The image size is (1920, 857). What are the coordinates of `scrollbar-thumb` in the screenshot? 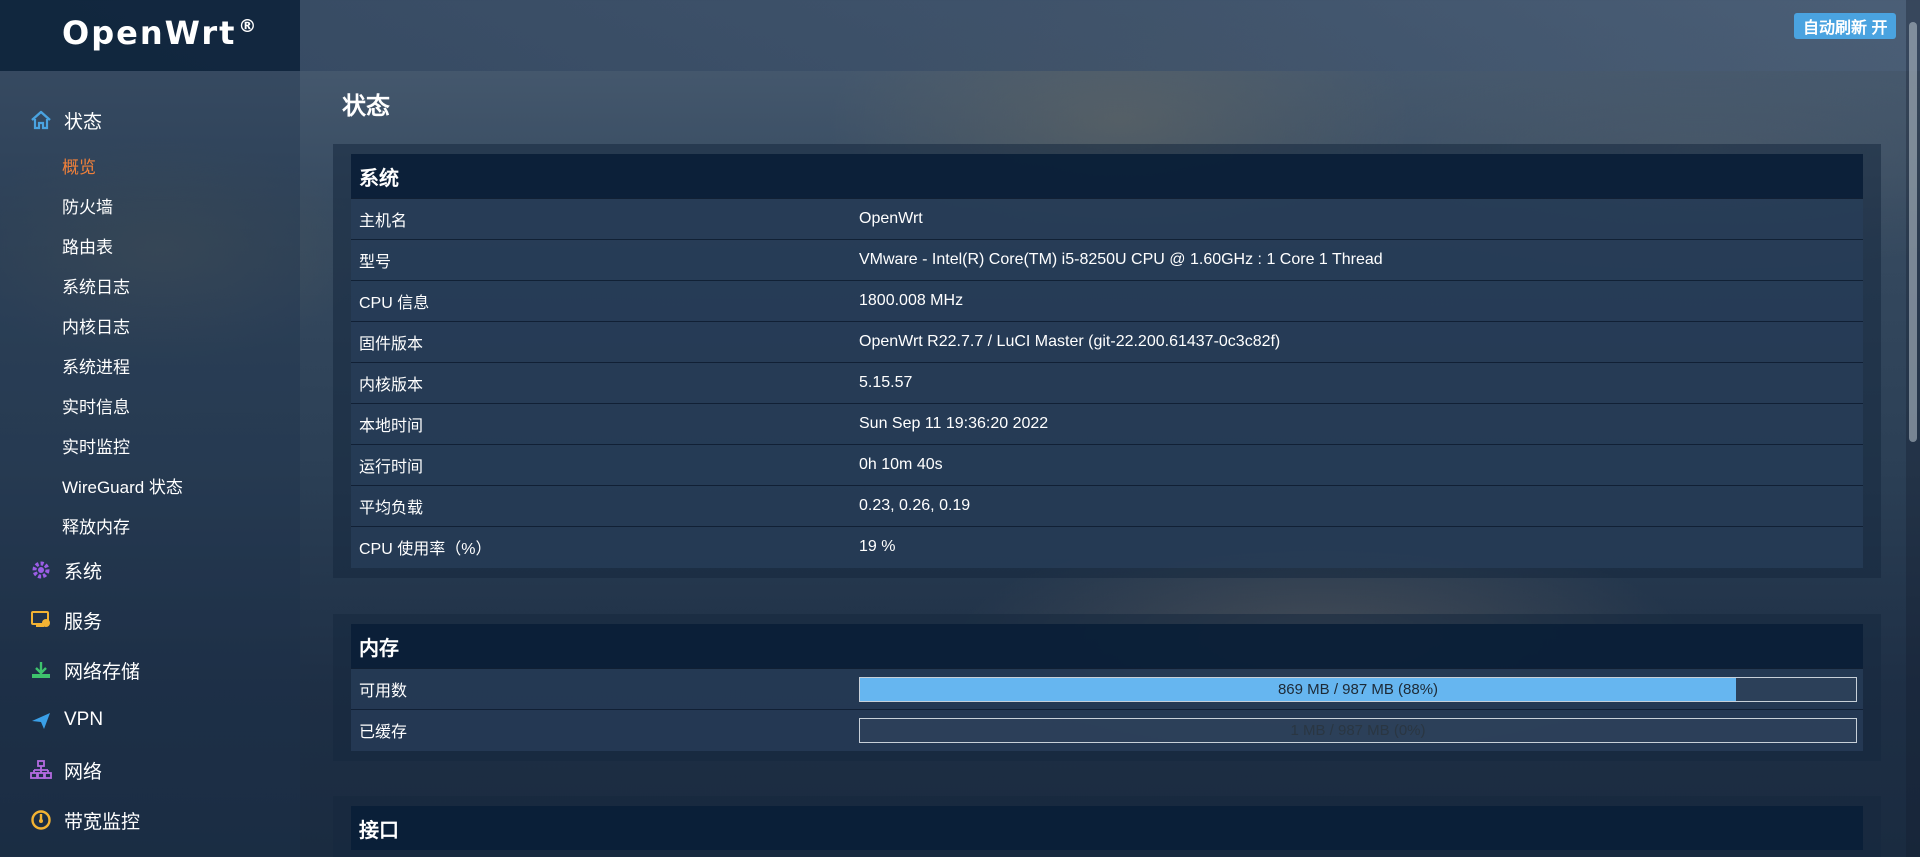 It's located at (1913, 232).